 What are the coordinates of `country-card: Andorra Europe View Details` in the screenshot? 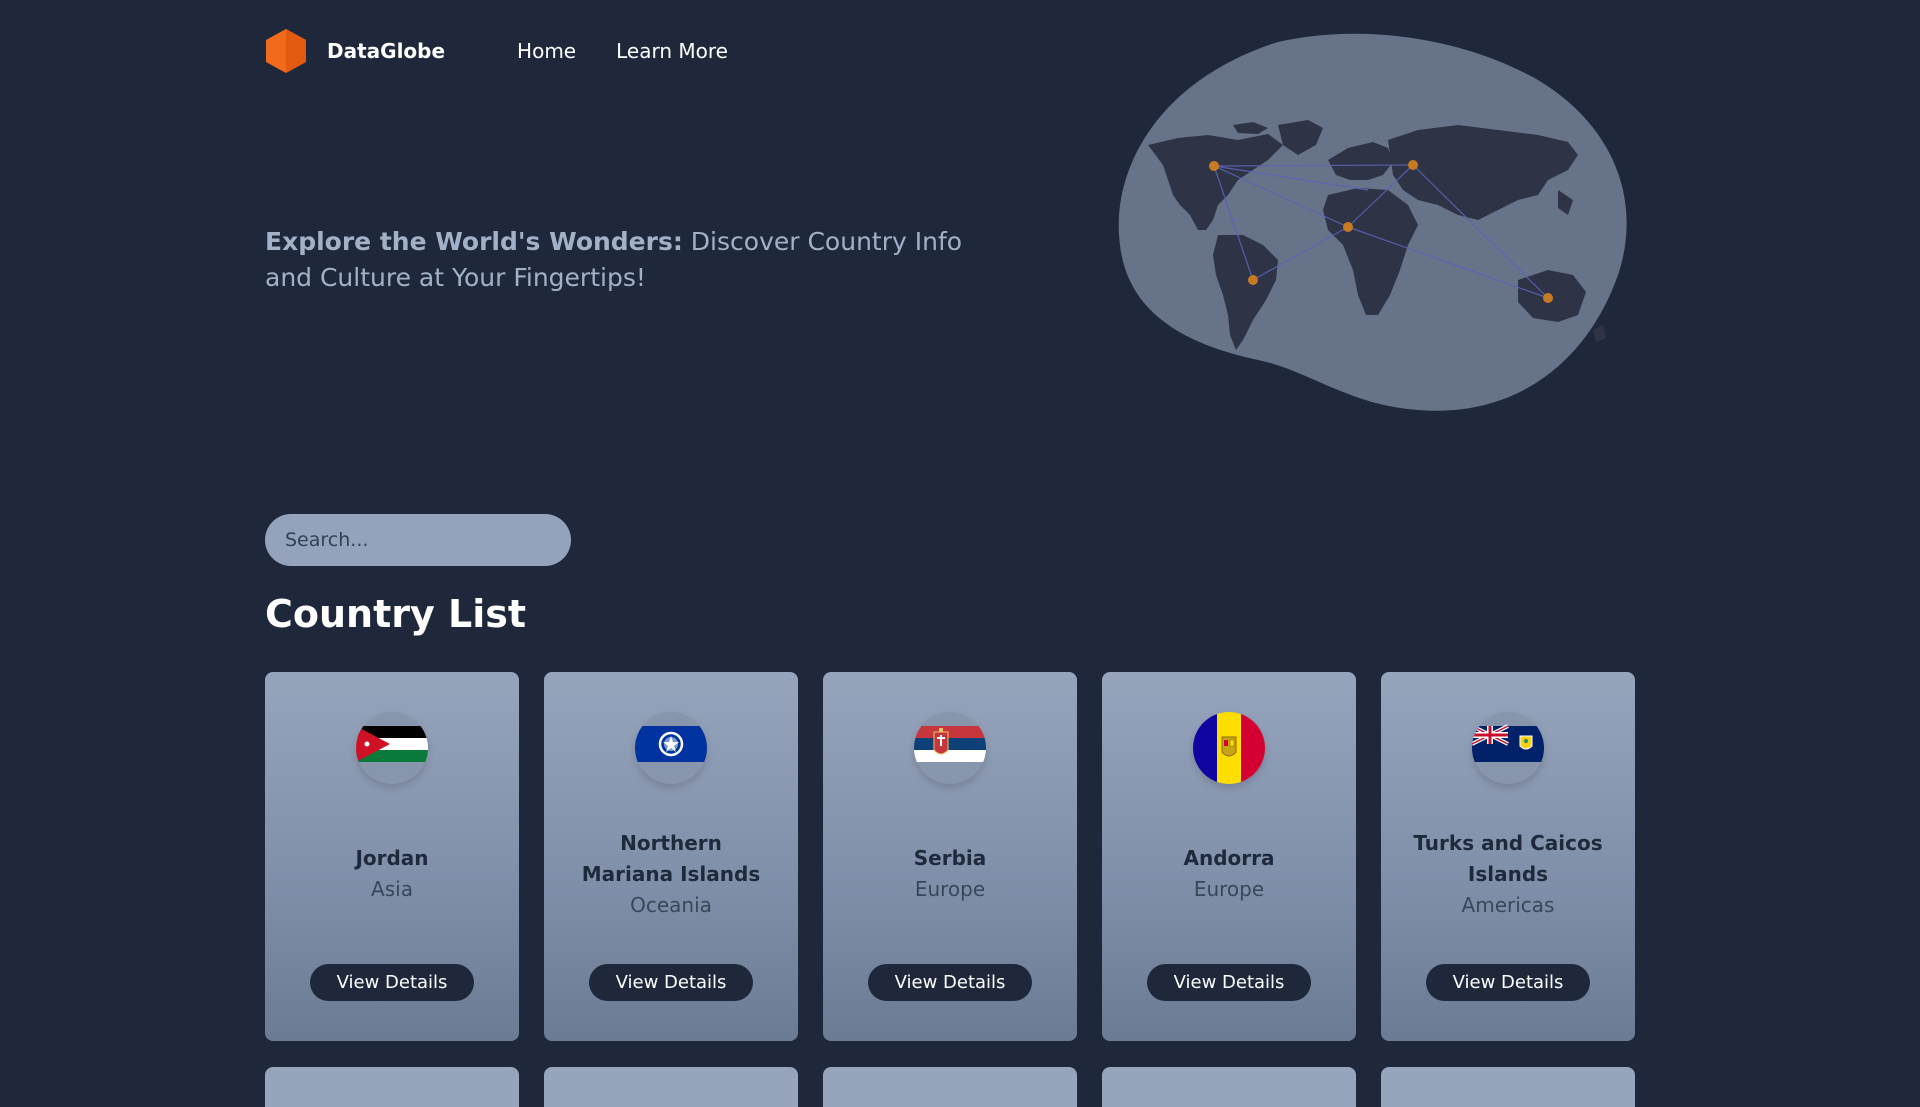 It's located at (1229, 856).